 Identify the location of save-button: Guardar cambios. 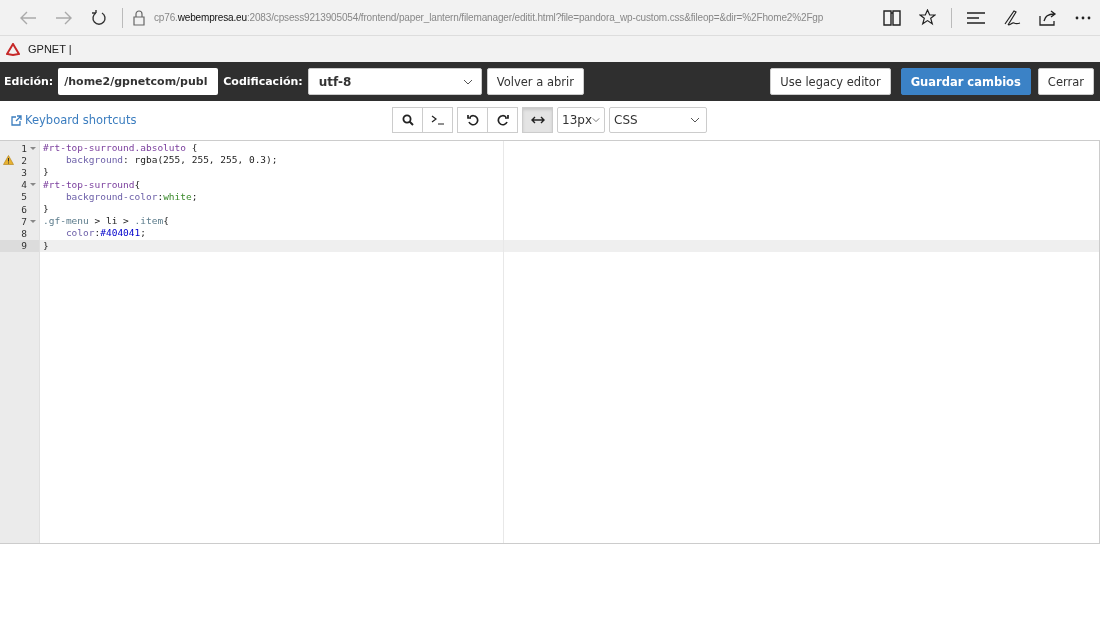
(965, 81).